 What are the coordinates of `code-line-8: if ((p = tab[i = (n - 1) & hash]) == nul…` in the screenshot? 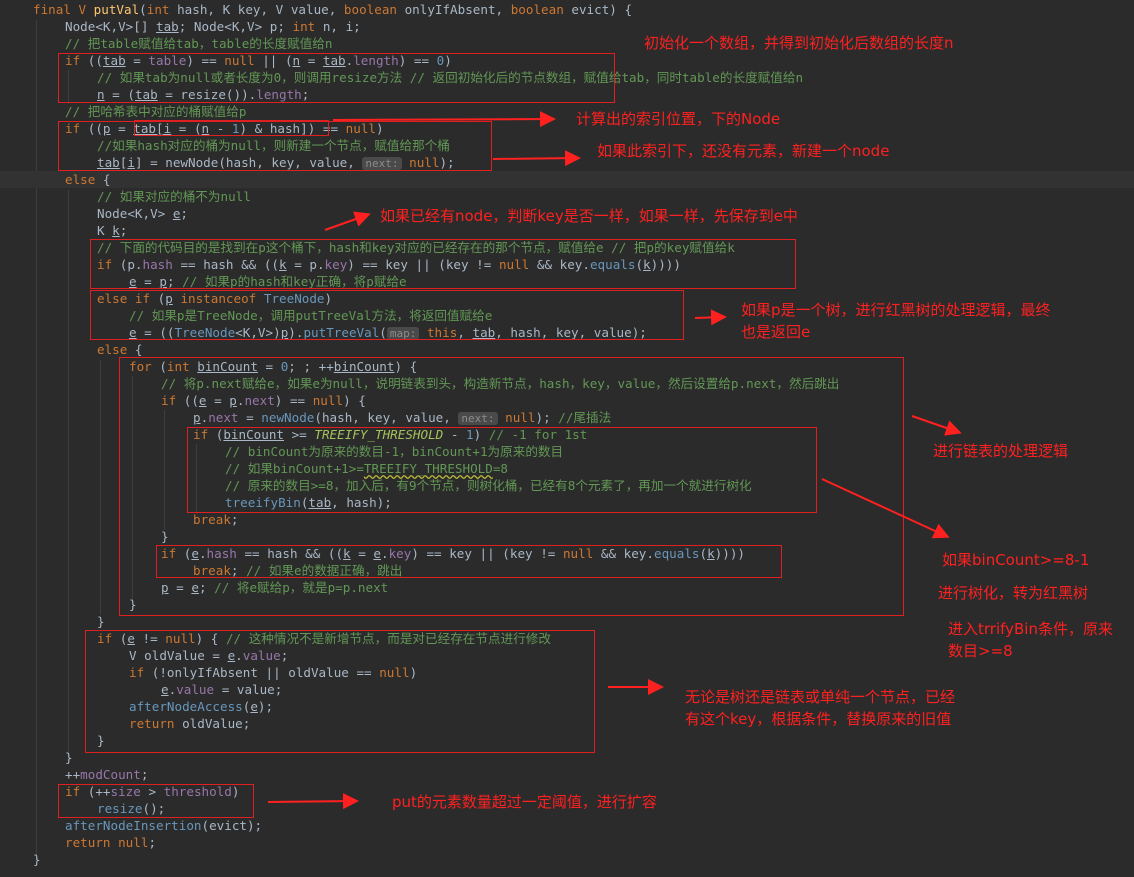 It's located at (192, 128).